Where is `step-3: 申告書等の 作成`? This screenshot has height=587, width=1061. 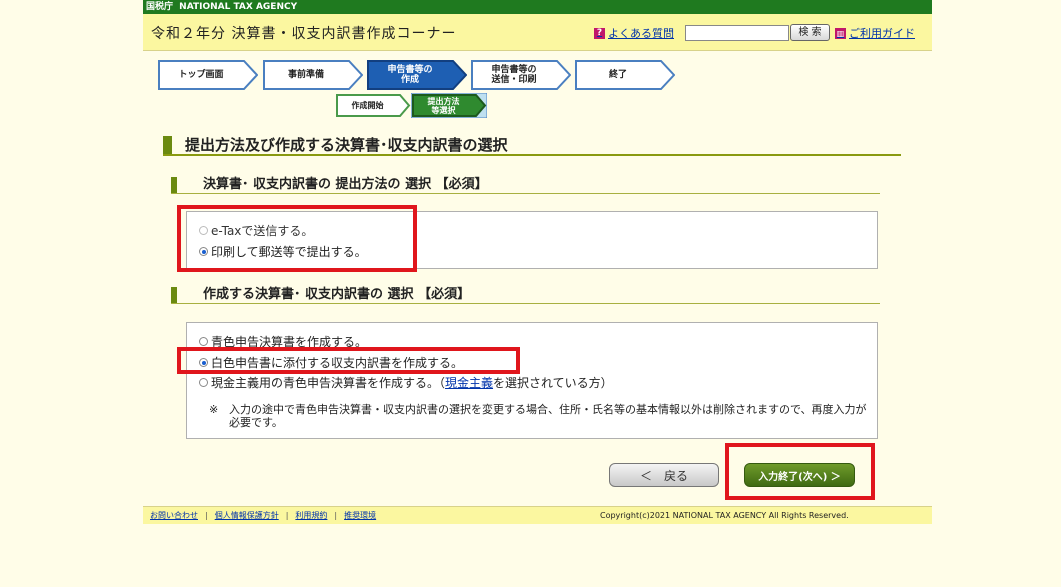
step-3: 申告書等の 作成 is located at coordinates (417, 75).